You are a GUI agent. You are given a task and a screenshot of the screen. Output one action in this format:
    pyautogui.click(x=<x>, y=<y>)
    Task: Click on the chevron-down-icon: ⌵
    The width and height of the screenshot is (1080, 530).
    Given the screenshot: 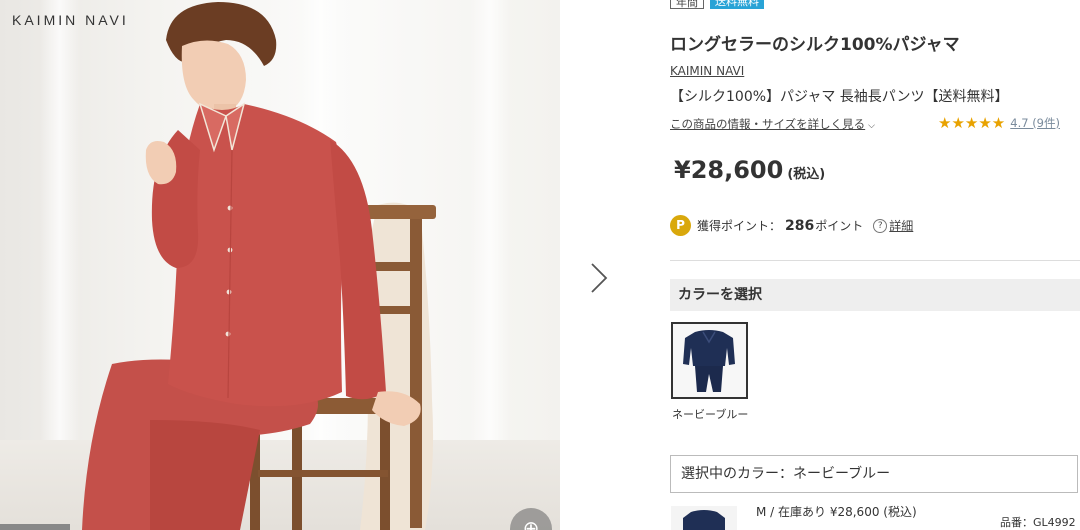 What is the action you would take?
    pyautogui.click(x=871, y=126)
    